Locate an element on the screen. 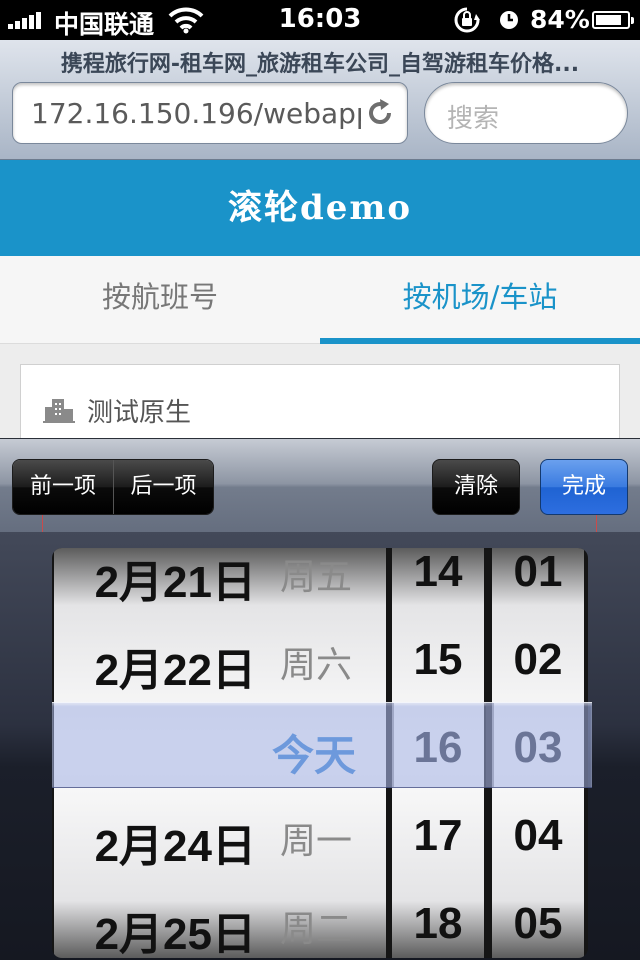 The width and height of the screenshot is (640, 960). clear-button: 清除 is located at coordinates (476, 487).